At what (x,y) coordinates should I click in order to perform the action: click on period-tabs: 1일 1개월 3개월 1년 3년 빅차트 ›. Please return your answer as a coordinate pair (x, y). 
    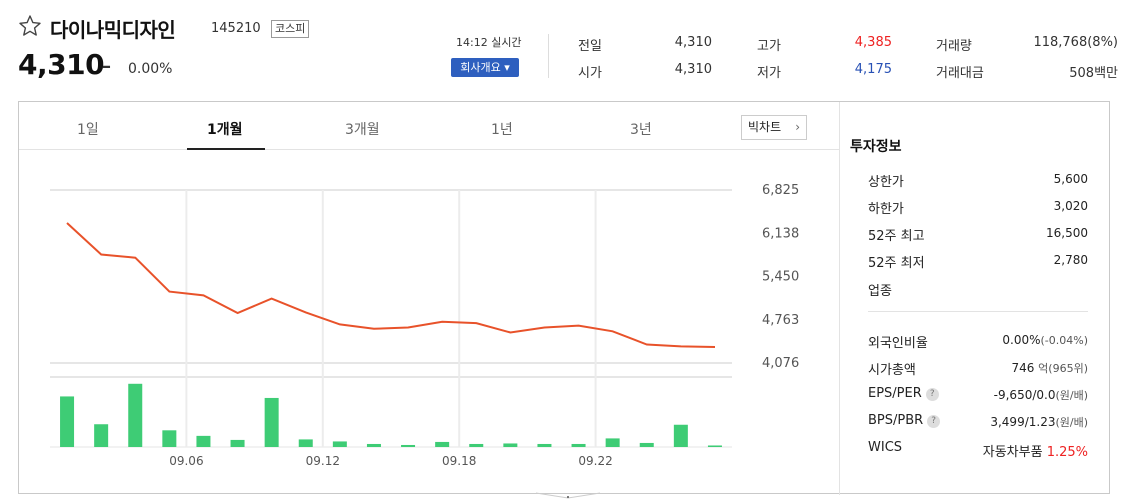
    Looking at the image, I should click on (429, 126).